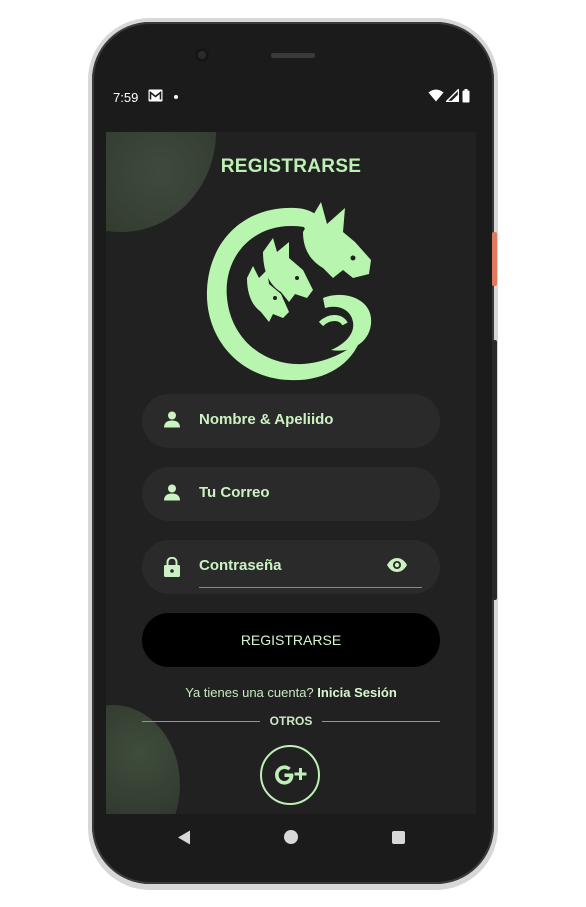 This screenshot has height=907, width=586. I want to click on google-plus-icon, so click(291, 775).